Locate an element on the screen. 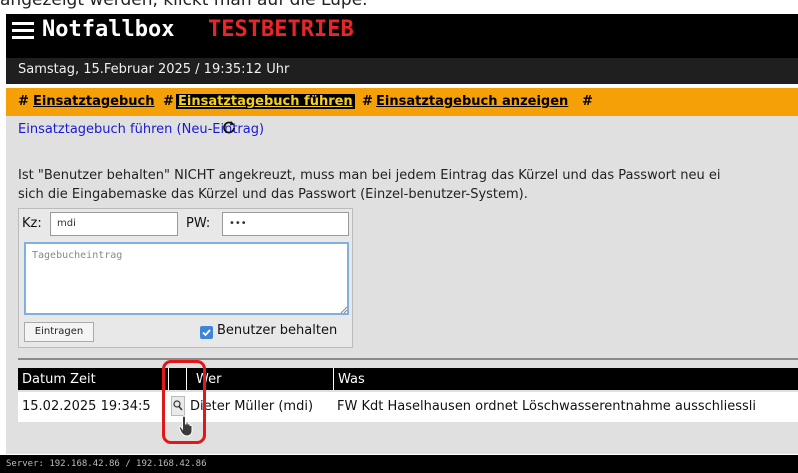 The image size is (798, 473). column-header-datetime: Datum Zeit is located at coordinates (59, 379).